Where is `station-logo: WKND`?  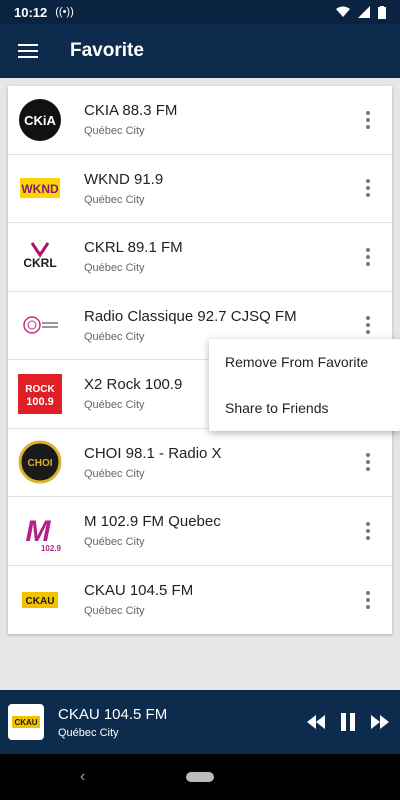
station-logo: WKND is located at coordinates (40, 188).